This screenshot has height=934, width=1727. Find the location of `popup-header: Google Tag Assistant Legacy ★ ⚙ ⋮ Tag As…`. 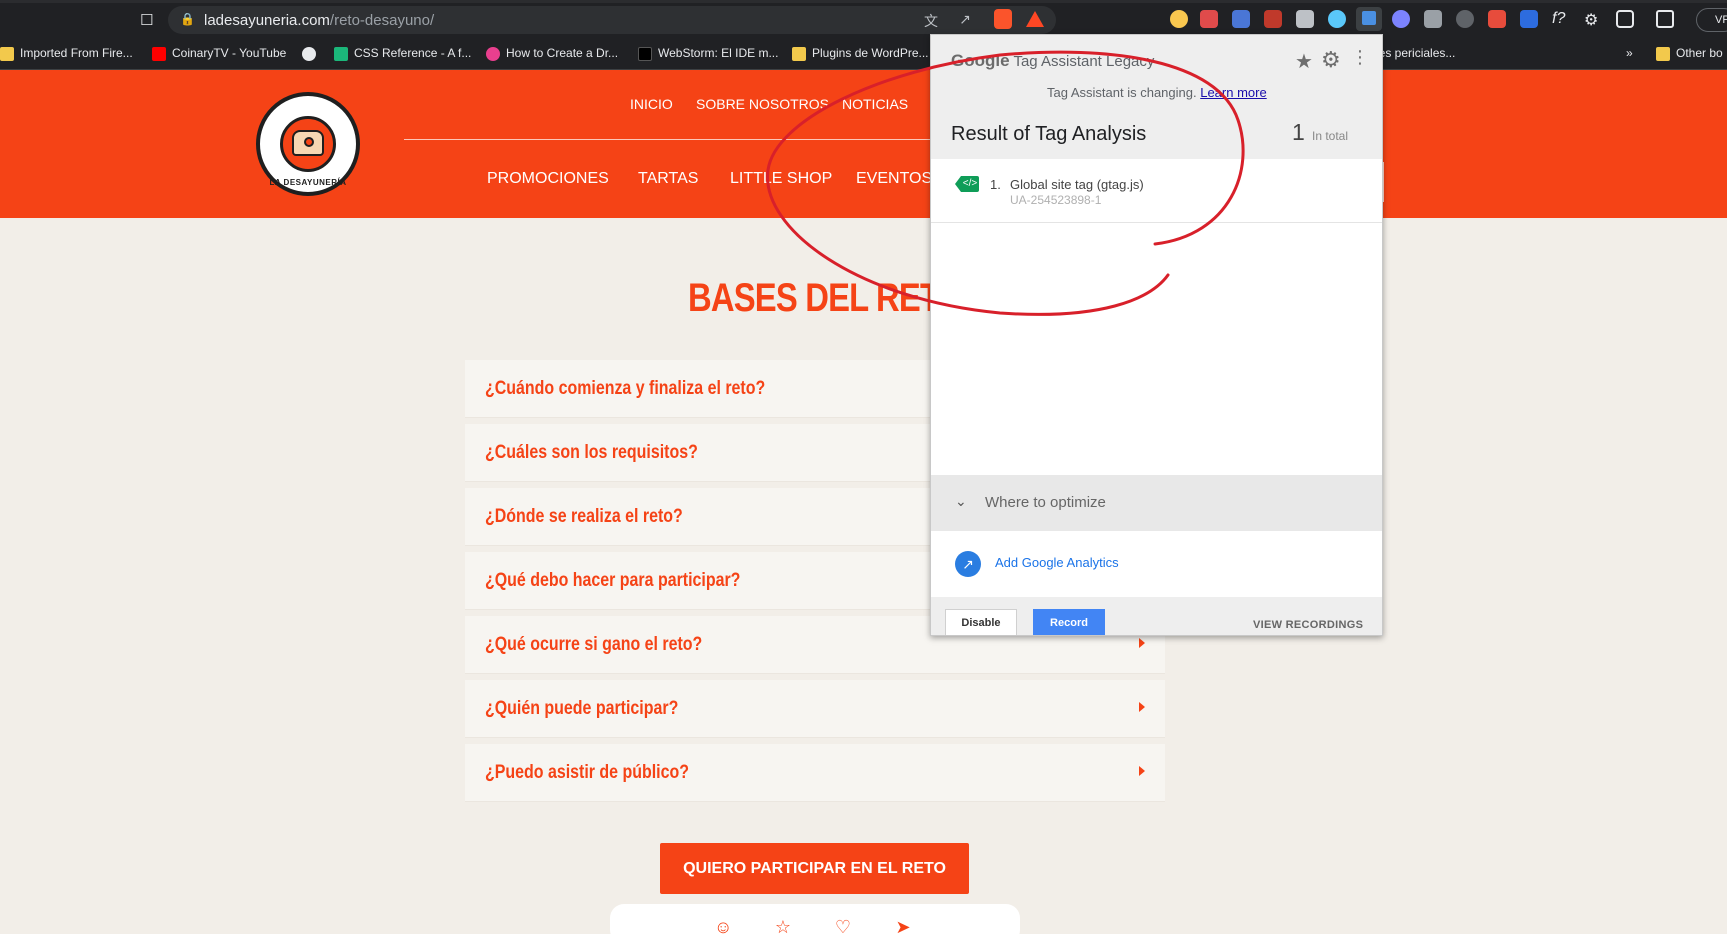

popup-header: Google Tag Assistant Legacy ★ ⚙ ⋮ Tag As… is located at coordinates (1156, 97).